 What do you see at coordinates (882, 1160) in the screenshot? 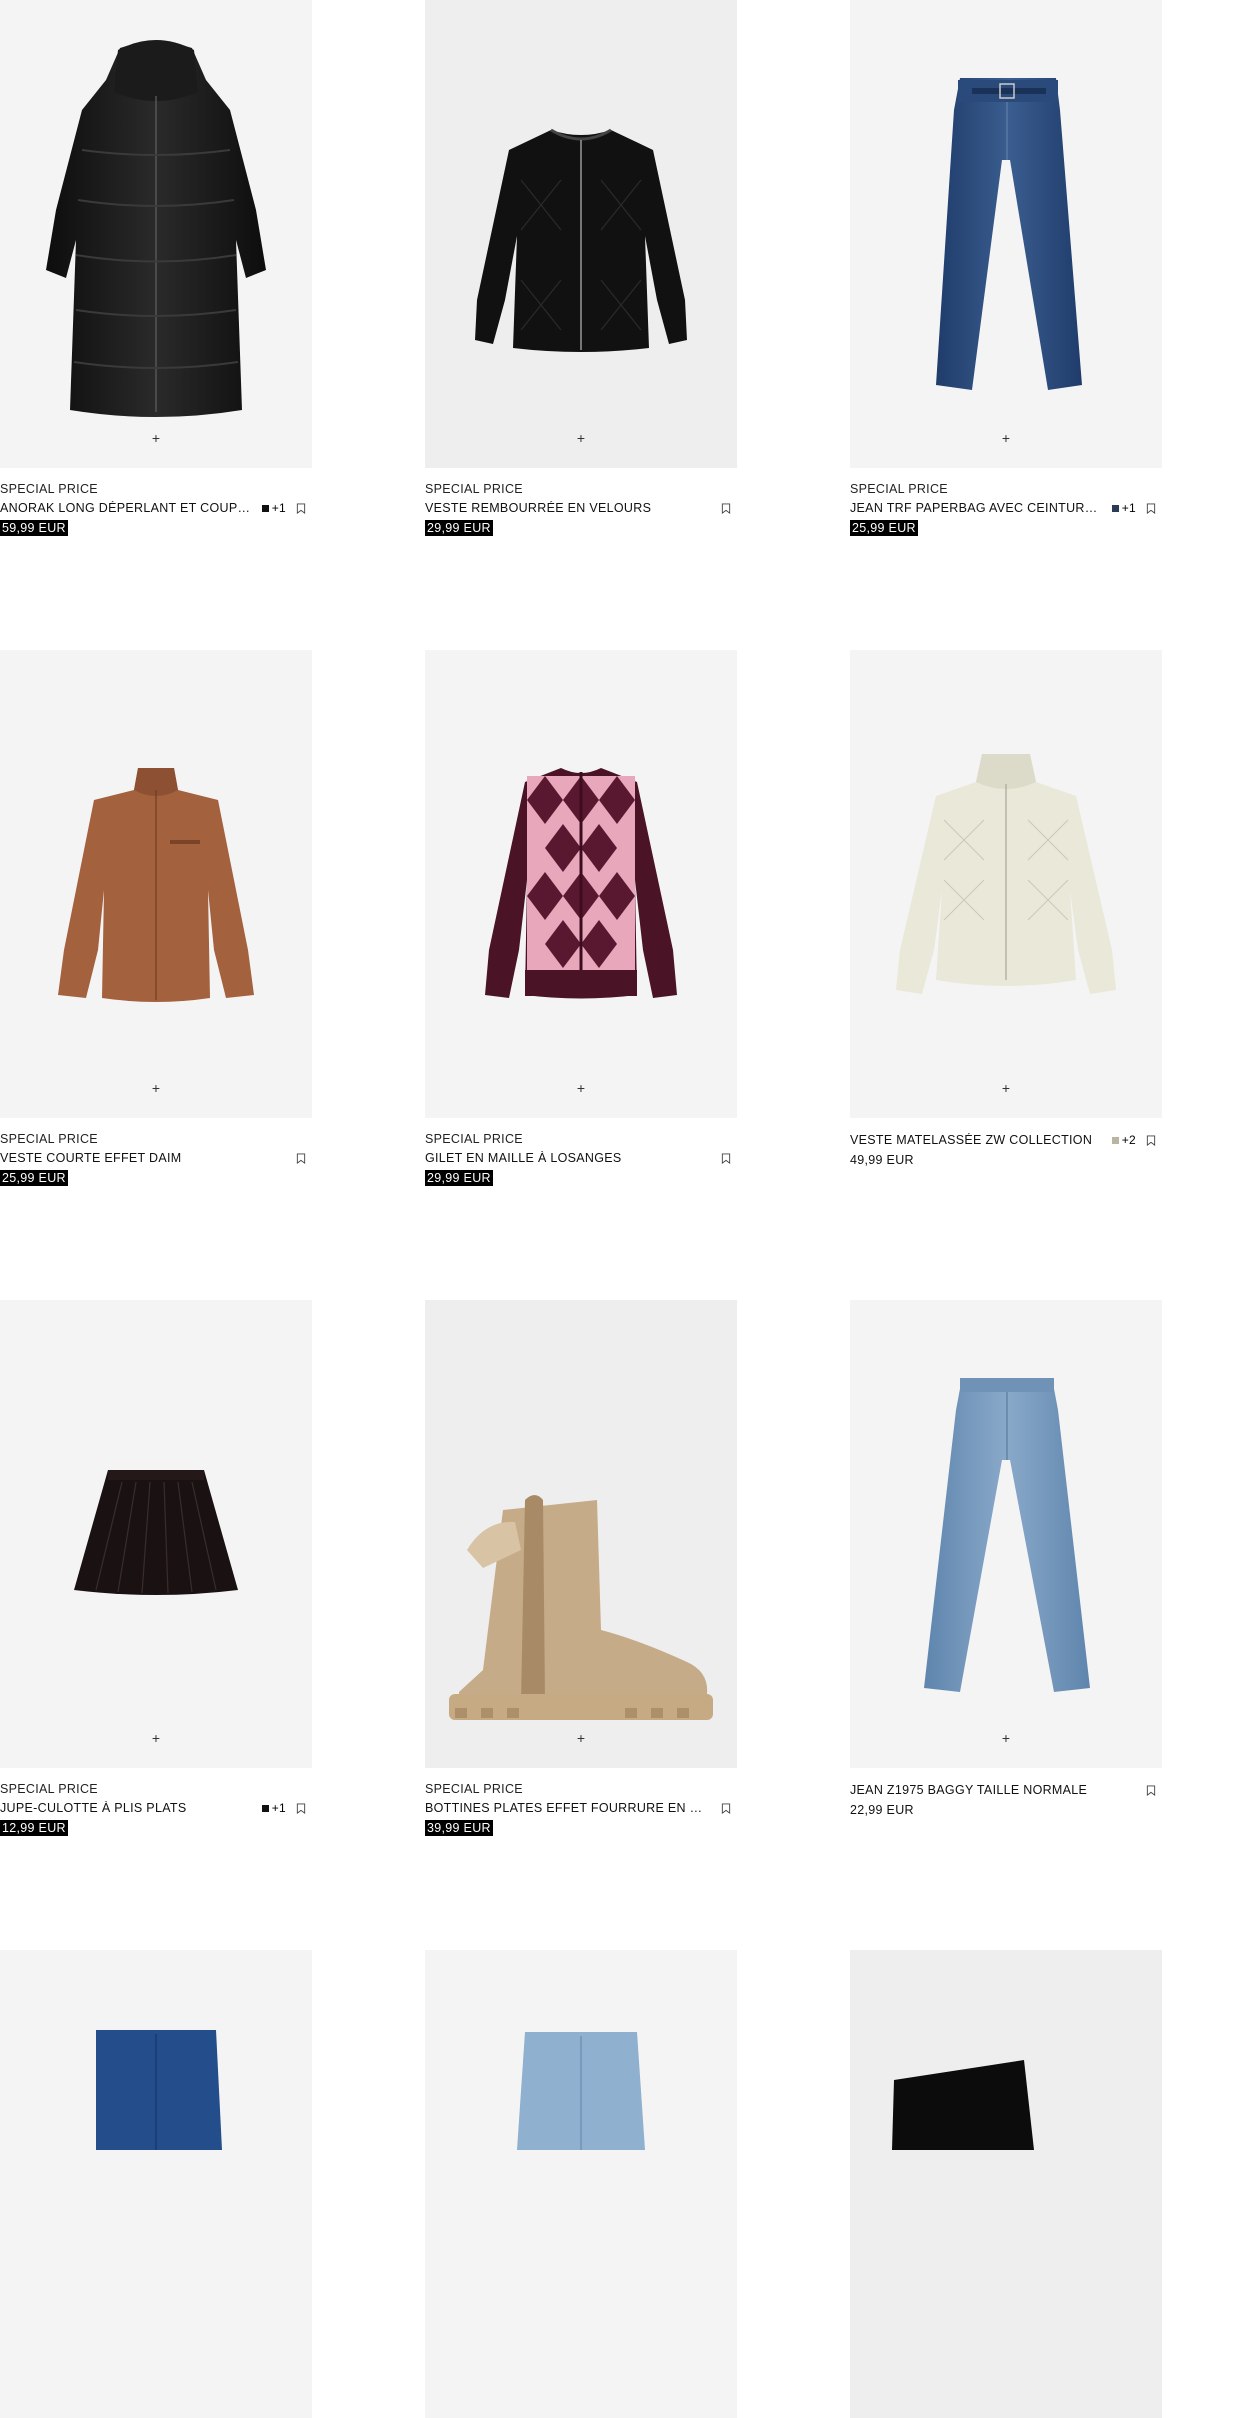
I see `product-price: 49,99 EUR` at bounding box center [882, 1160].